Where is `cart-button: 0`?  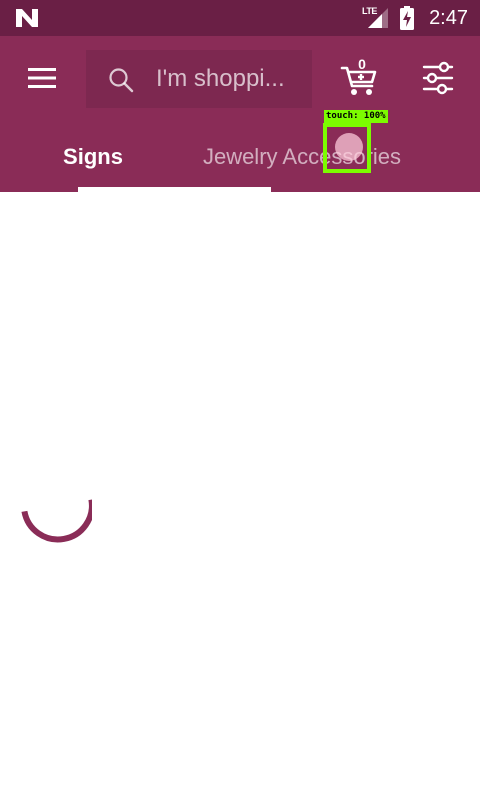 cart-button: 0 is located at coordinates (362, 78).